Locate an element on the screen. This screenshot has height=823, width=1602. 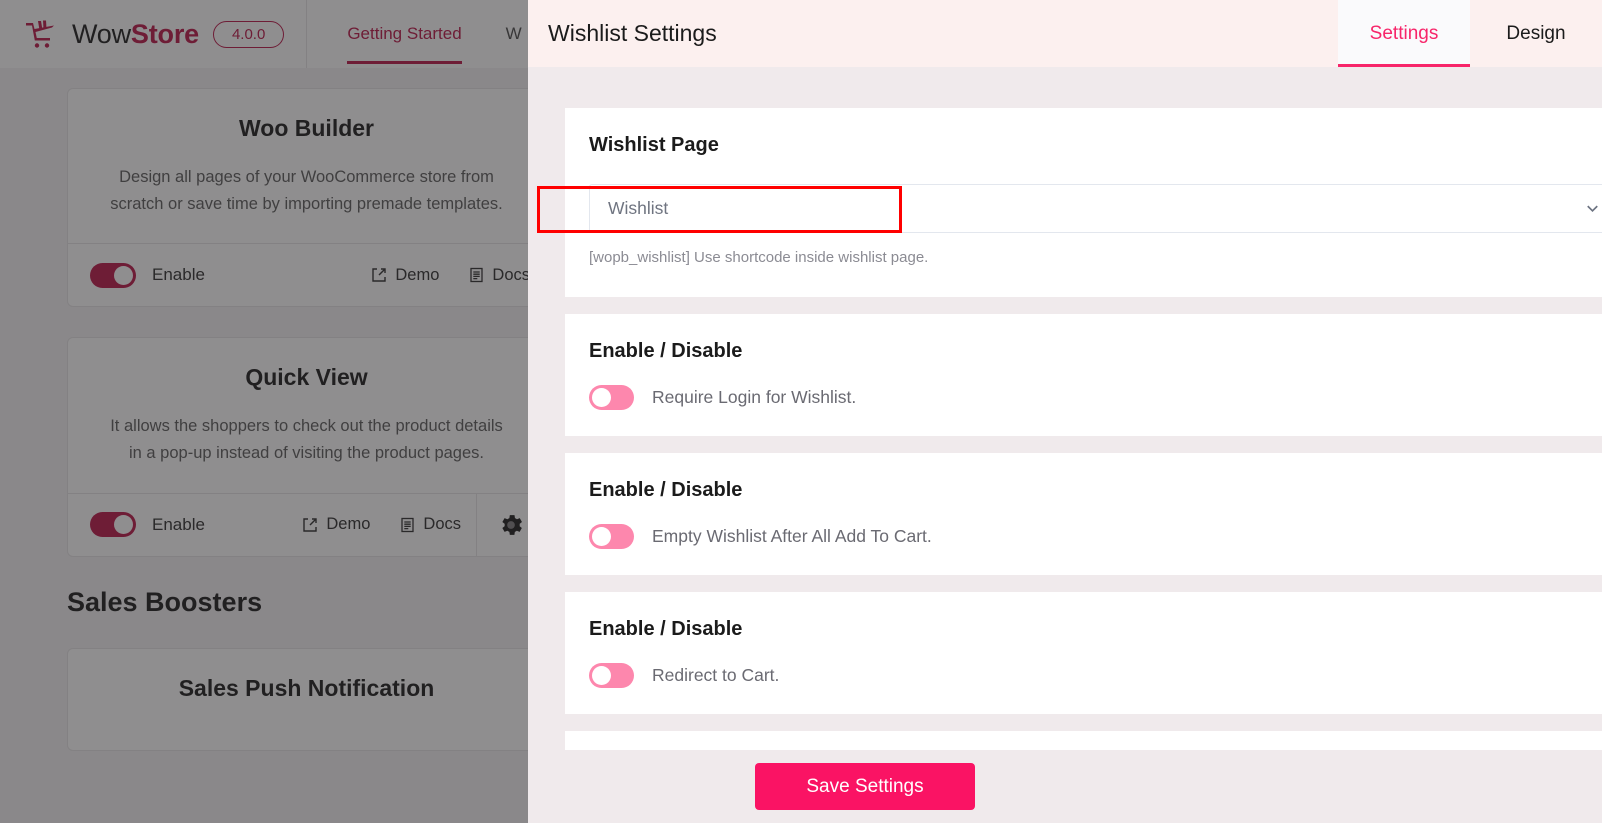
setting-label: Wishlist Page is located at coordinates (654, 145).